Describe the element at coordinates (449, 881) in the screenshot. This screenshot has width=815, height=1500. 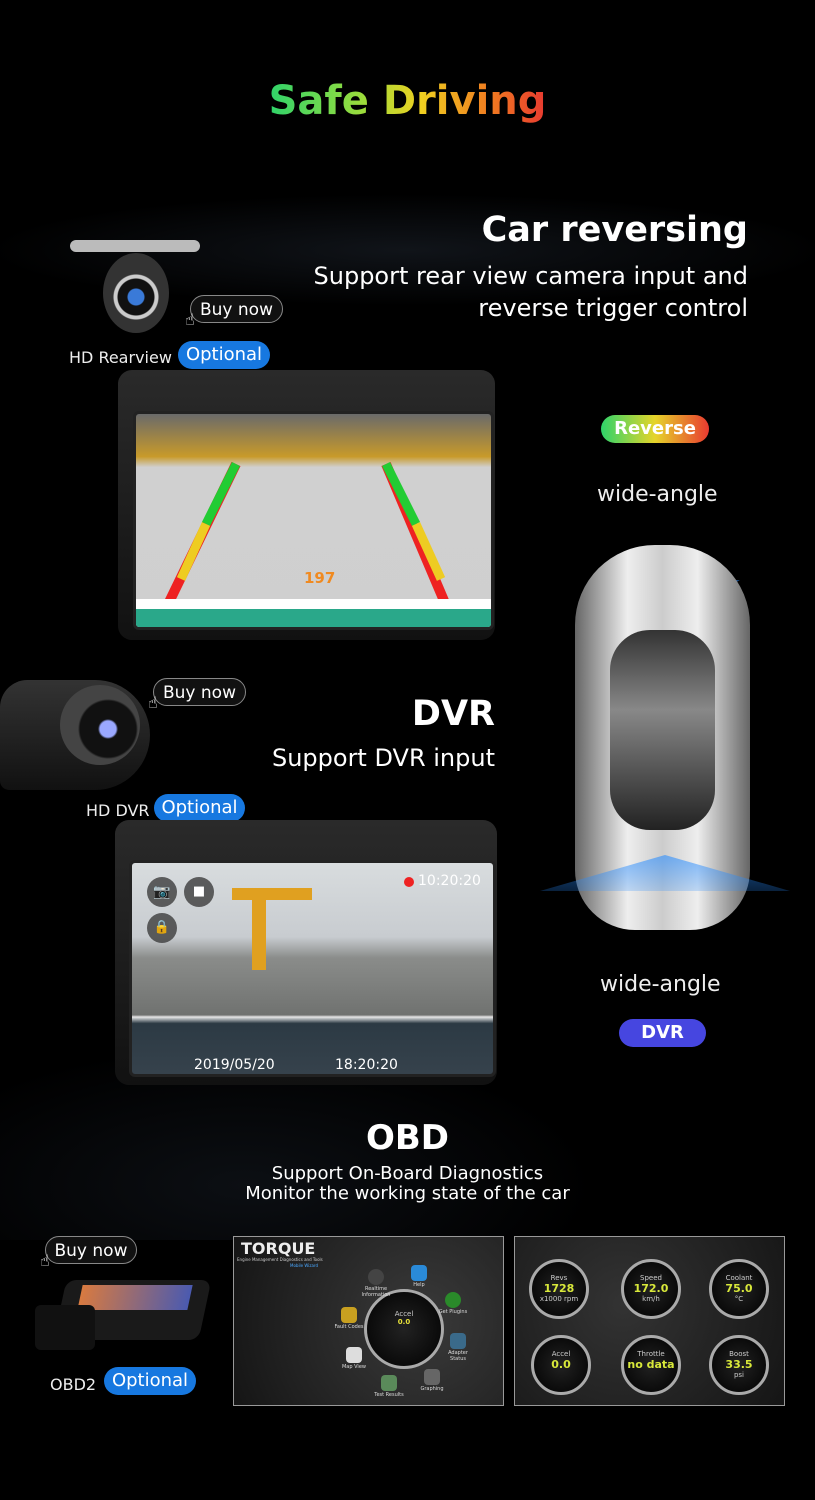
I see `recording-time: 10:20:20` at that location.